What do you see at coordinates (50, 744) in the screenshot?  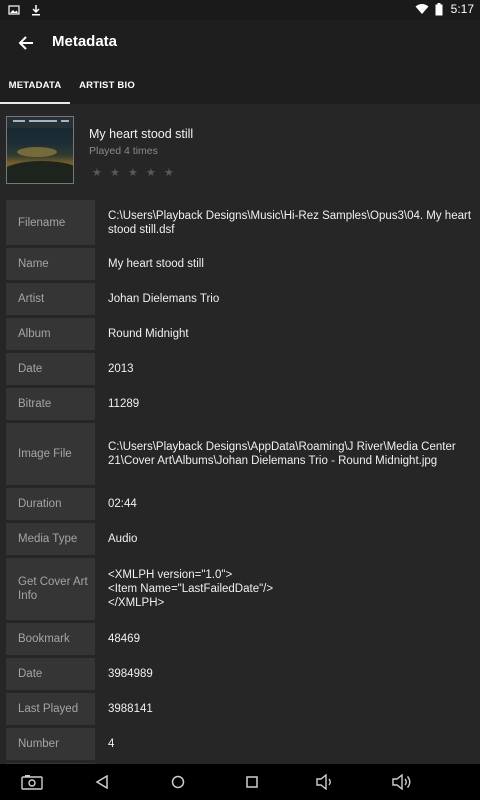 I see `row-label: Number` at bounding box center [50, 744].